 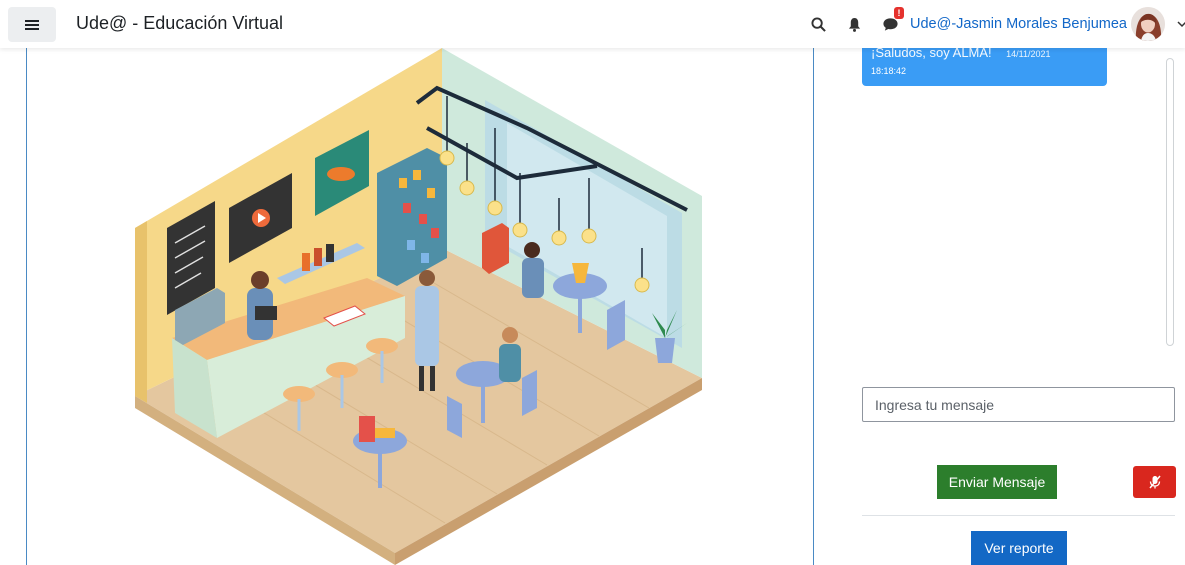 I want to click on avatar, so click(x=1148, y=24).